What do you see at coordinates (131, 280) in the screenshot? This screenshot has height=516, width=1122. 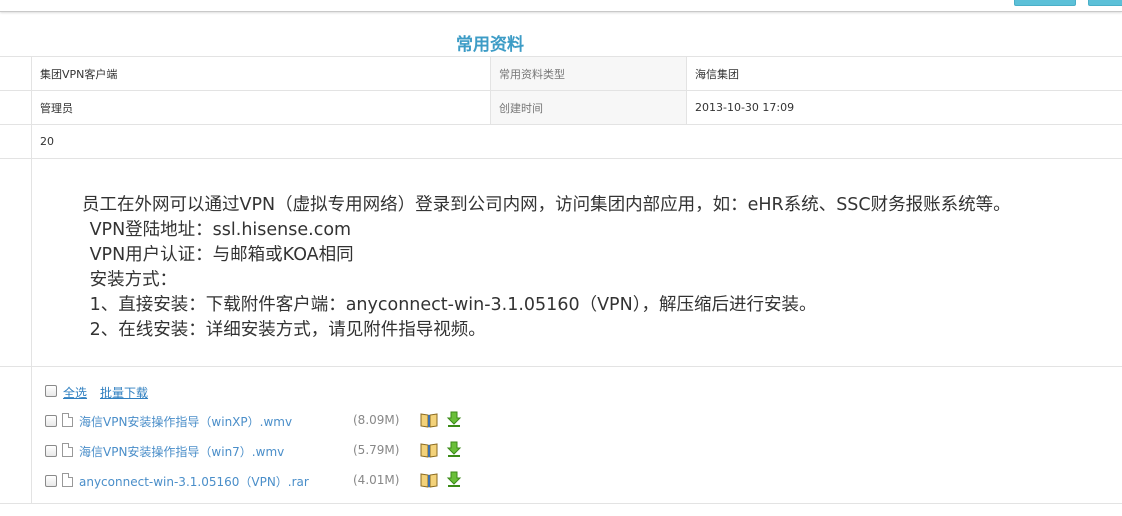 I see `description-line: 安装方式：` at bounding box center [131, 280].